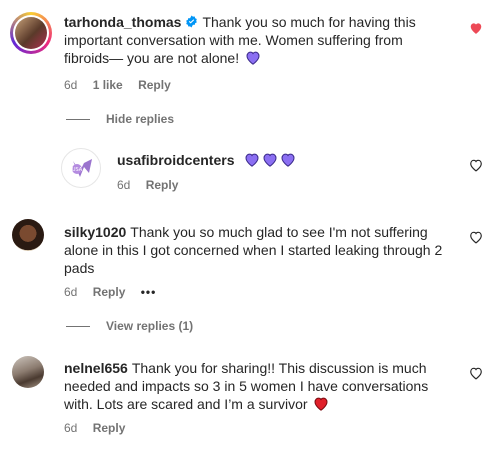  Describe the element at coordinates (476, 28) in the screenshot. I see `like-heart-icon-filled` at that location.